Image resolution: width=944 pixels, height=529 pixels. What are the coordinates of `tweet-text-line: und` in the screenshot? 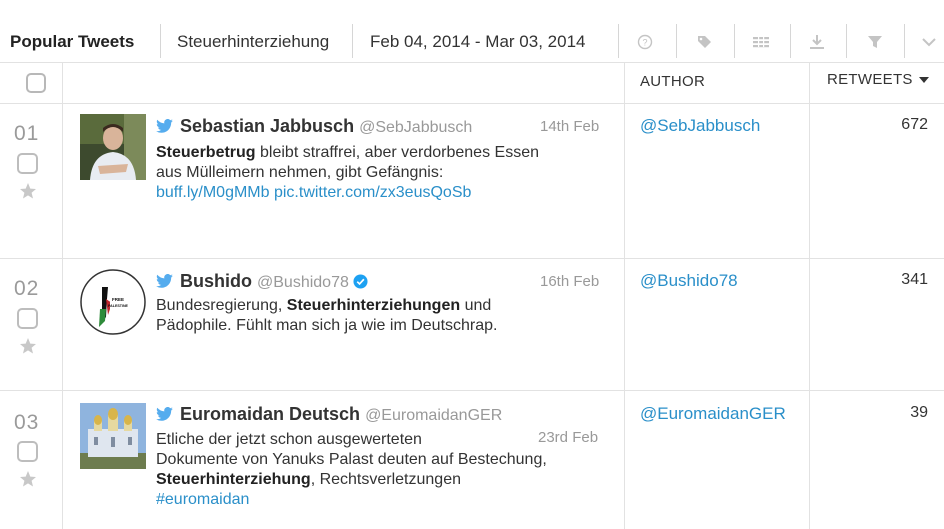 It's located at (476, 305).